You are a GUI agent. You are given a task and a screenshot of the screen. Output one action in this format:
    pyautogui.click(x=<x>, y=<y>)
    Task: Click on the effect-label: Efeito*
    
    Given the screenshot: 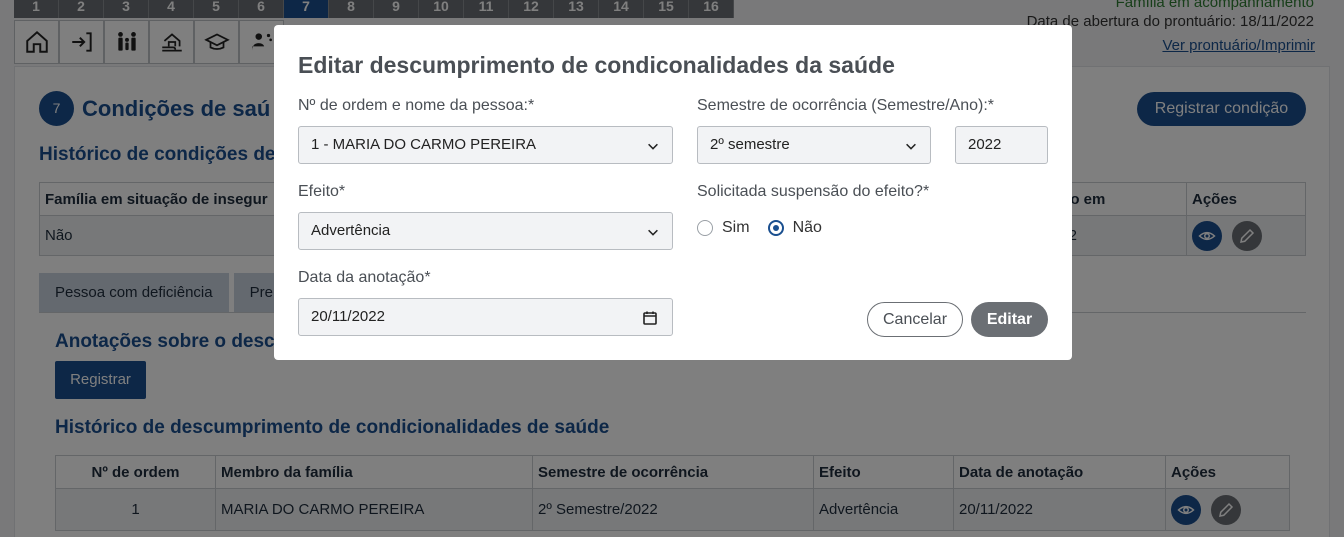 What is the action you would take?
    pyautogui.click(x=322, y=191)
    